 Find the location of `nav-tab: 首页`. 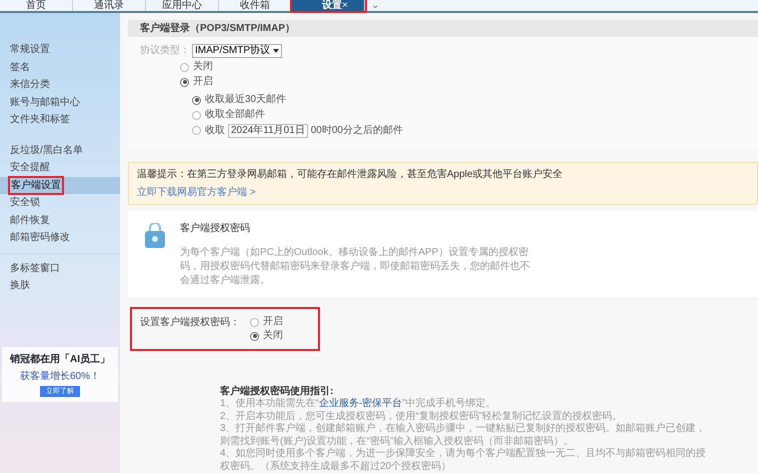

nav-tab: 首页 is located at coordinates (36, 5).